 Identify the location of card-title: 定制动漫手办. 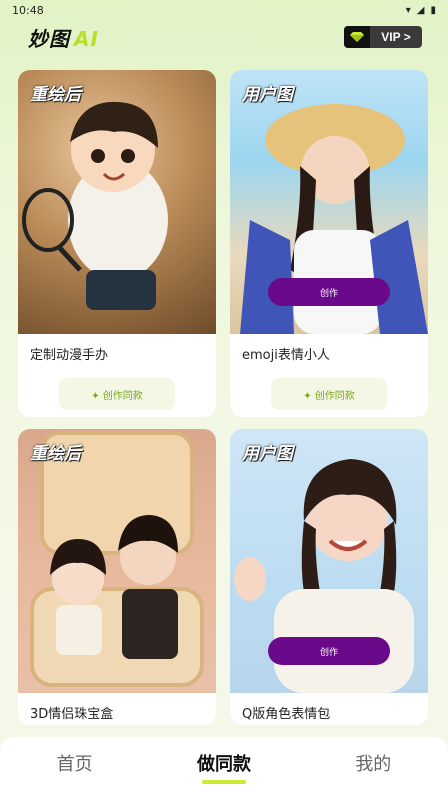
(69, 355).